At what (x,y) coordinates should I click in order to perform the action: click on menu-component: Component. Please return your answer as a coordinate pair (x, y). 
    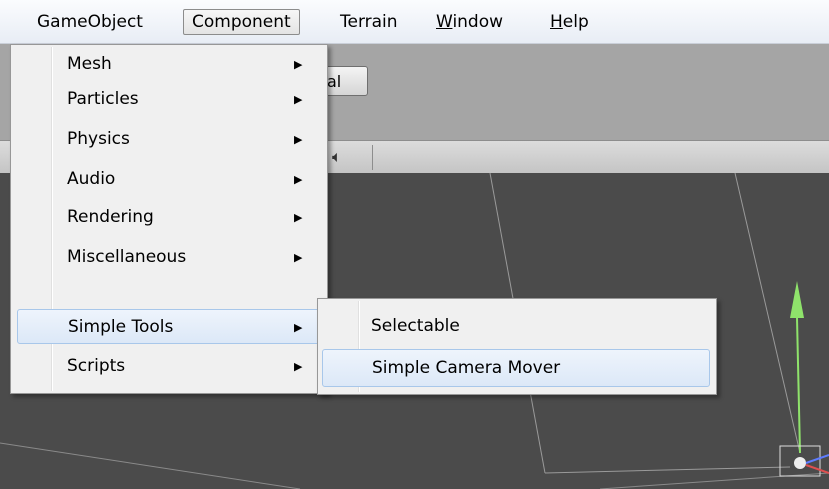
    Looking at the image, I should click on (241, 22).